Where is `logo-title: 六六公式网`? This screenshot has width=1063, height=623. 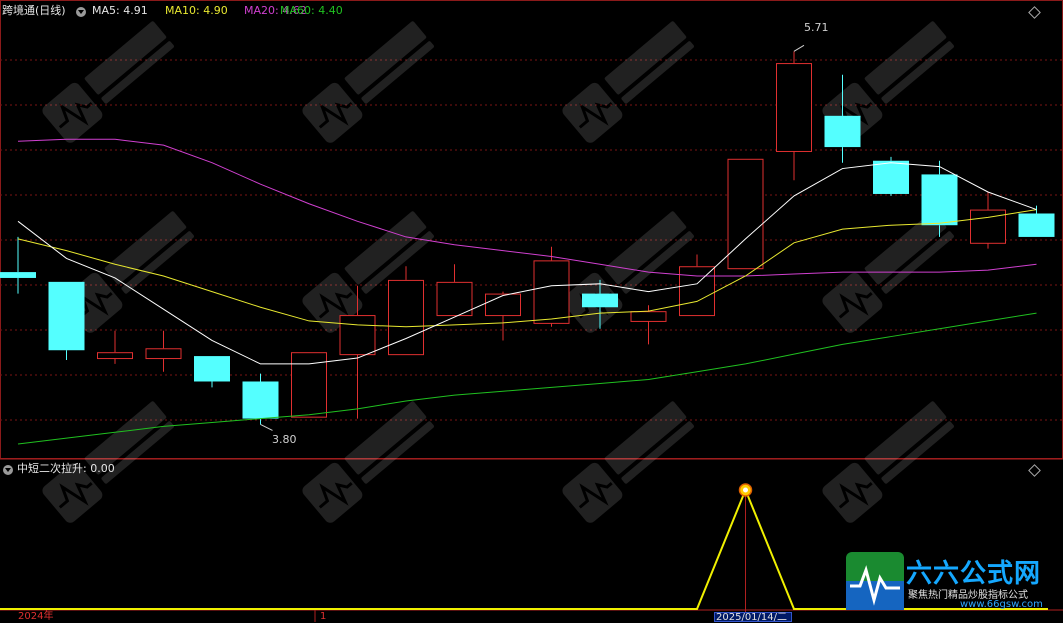 logo-title: 六六公式网 is located at coordinates (974, 574).